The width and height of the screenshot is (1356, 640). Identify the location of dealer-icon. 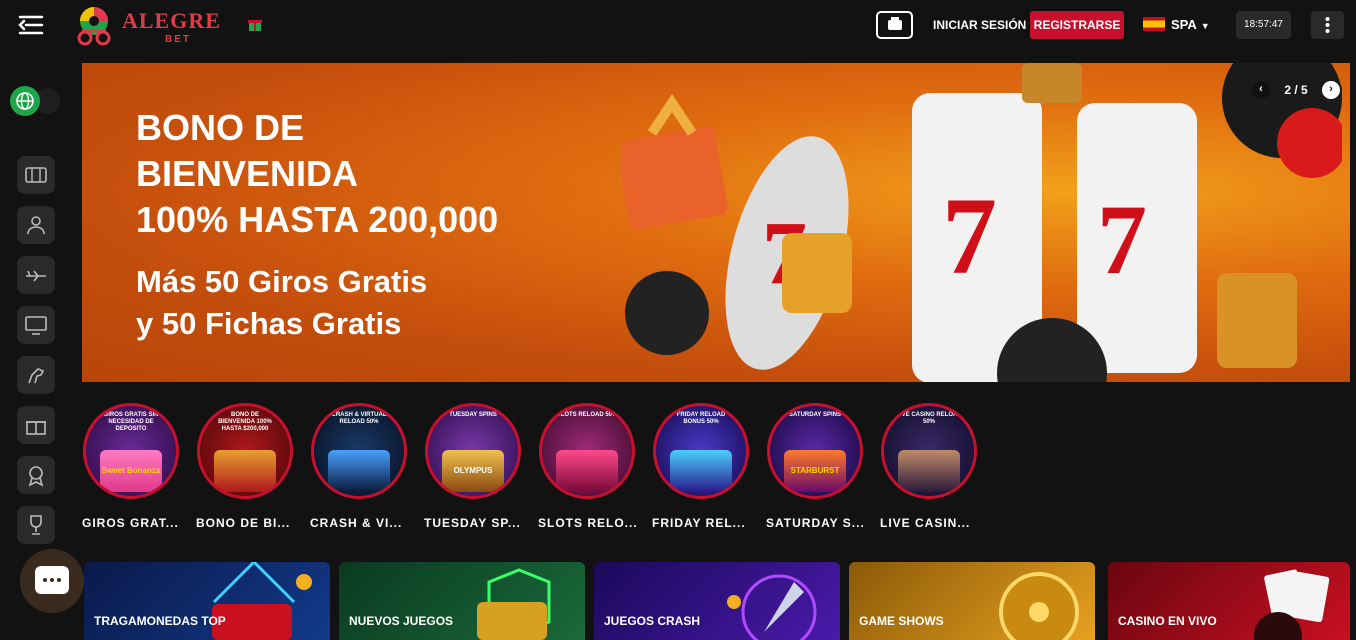
(36, 225).